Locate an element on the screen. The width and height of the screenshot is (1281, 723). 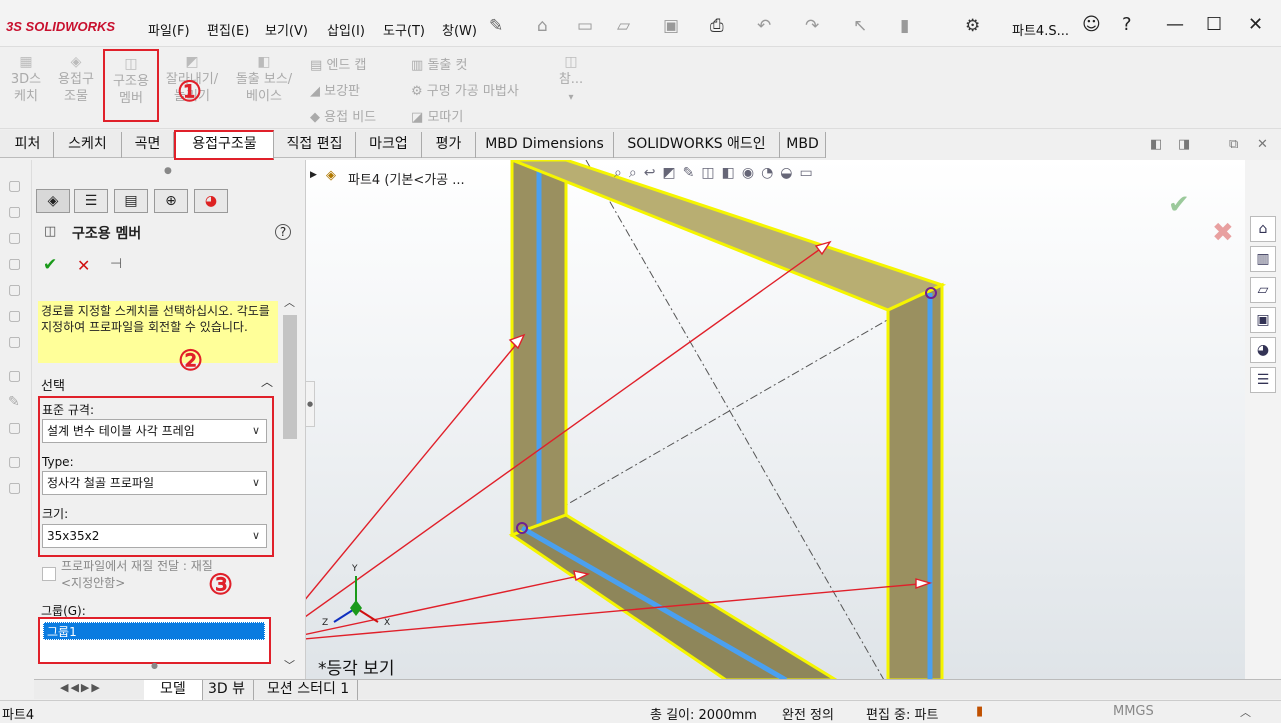
configmanager-tab: ▤ is located at coordinates (131, 201).